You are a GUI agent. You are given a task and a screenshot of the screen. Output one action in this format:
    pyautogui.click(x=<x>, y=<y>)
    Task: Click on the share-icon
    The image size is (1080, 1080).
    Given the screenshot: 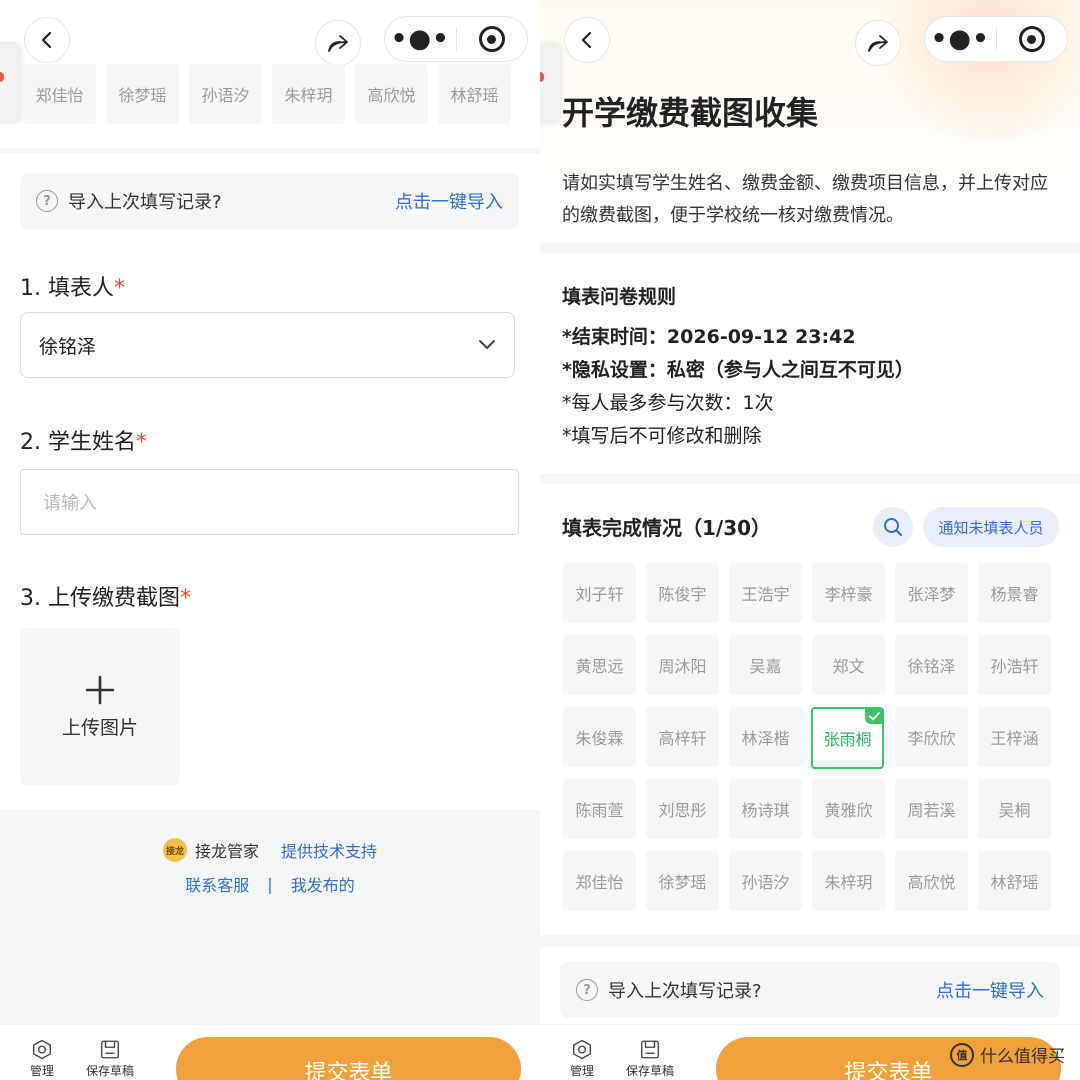 What is the action you would take?
    pyautogui.click(x=878, y=43)
    